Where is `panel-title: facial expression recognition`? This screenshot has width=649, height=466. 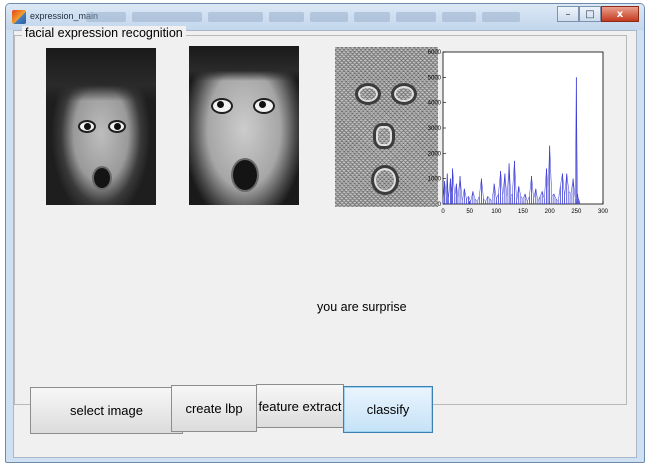
panel-title: facial expression recognition is located at coordinates (104, 33).